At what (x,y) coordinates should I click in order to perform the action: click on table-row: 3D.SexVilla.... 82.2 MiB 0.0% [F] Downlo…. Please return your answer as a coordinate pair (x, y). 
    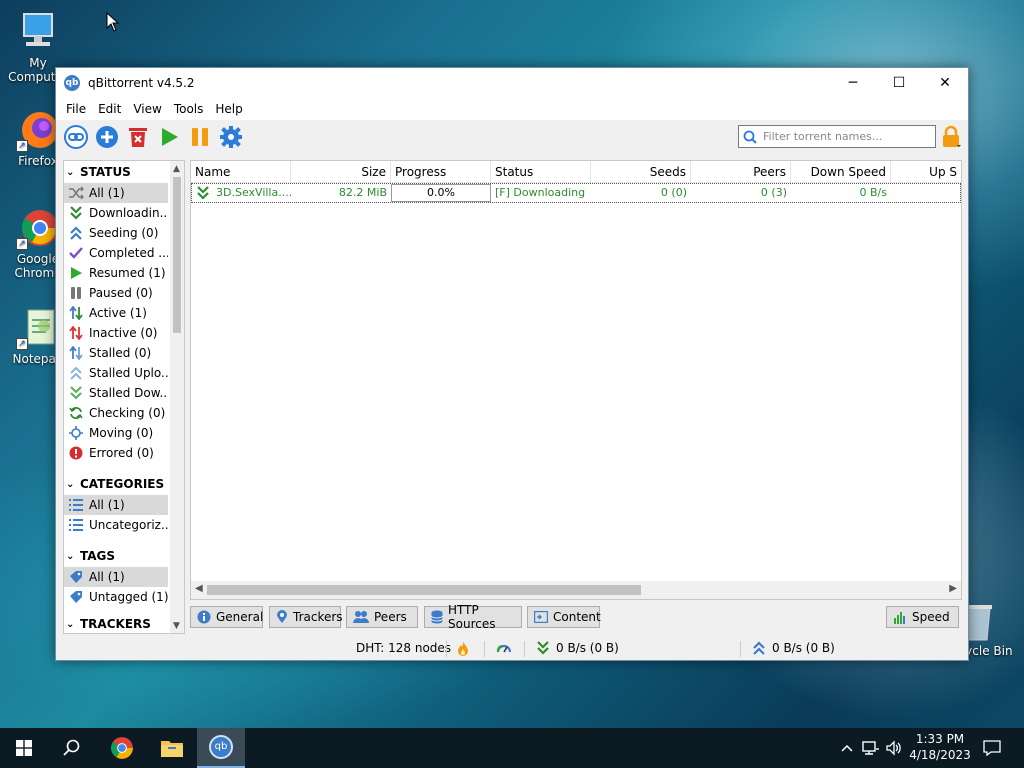
    Looking at the image, I should click on (576, 193).